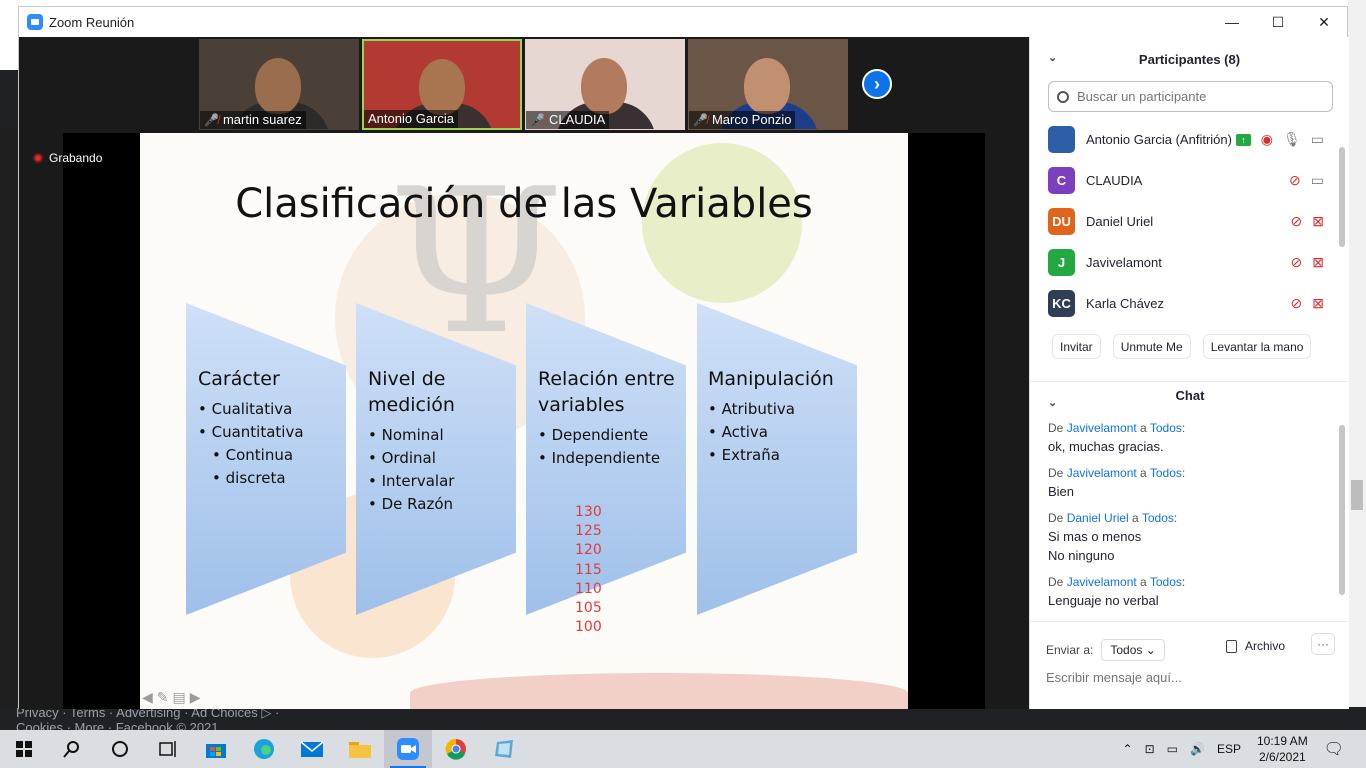 This screenshot has height=768, width=1366. What do you see at coordinates (239, 379) in the screenshot?
I see `card-heading: Carácter` at bounding box center [239, 379].